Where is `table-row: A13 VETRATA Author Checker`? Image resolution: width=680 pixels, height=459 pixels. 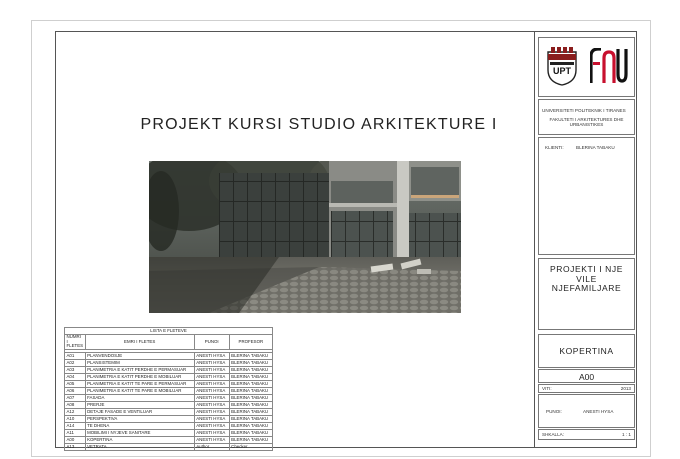
table-row: A13 VETRATA Author Checker is located at coordinates (169, 446).